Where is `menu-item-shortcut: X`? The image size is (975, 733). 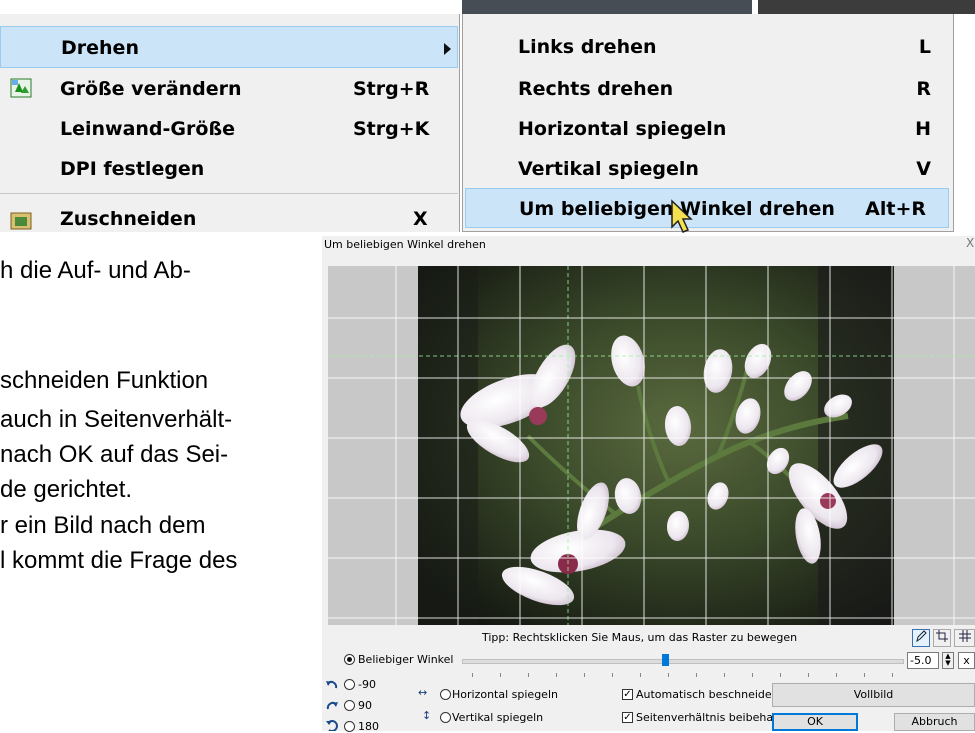 menu-item-shortcut: X is located at coordinates (420, 219).